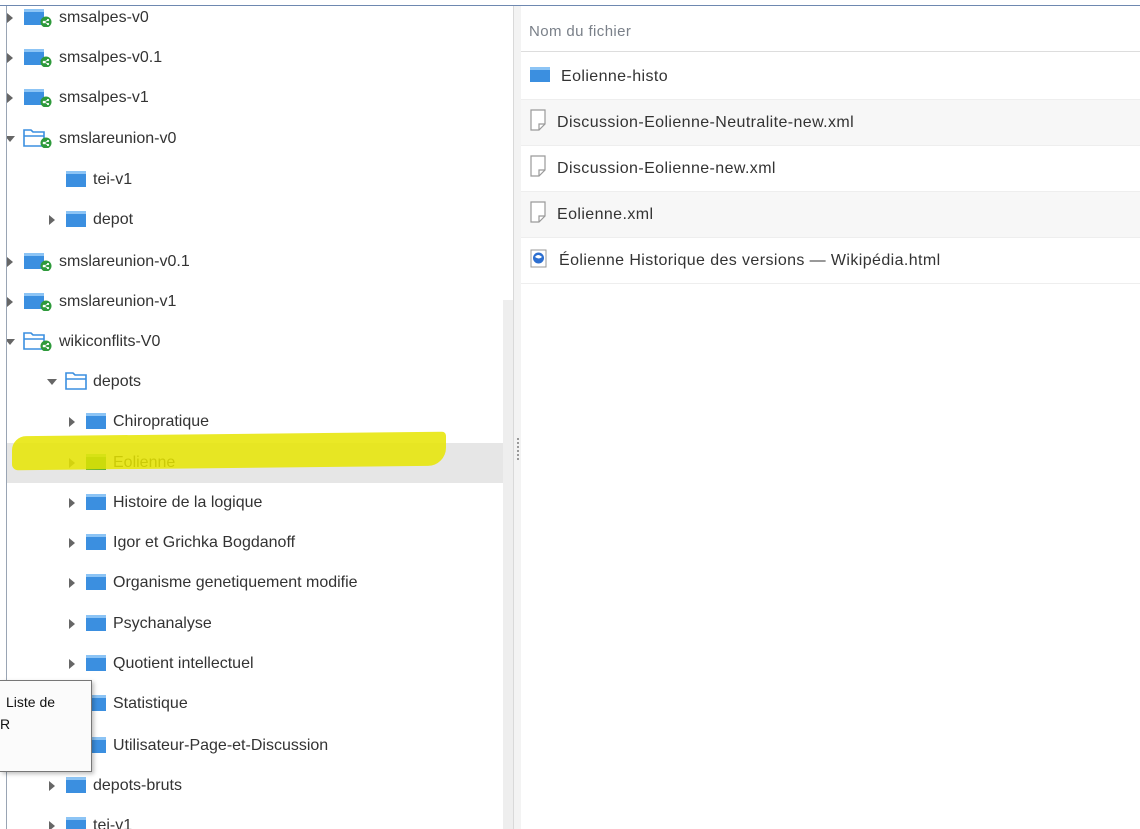 The width and height of the screenshot is (1140, 829). I want to click on tree-item-label: depots, so click(117, 381).